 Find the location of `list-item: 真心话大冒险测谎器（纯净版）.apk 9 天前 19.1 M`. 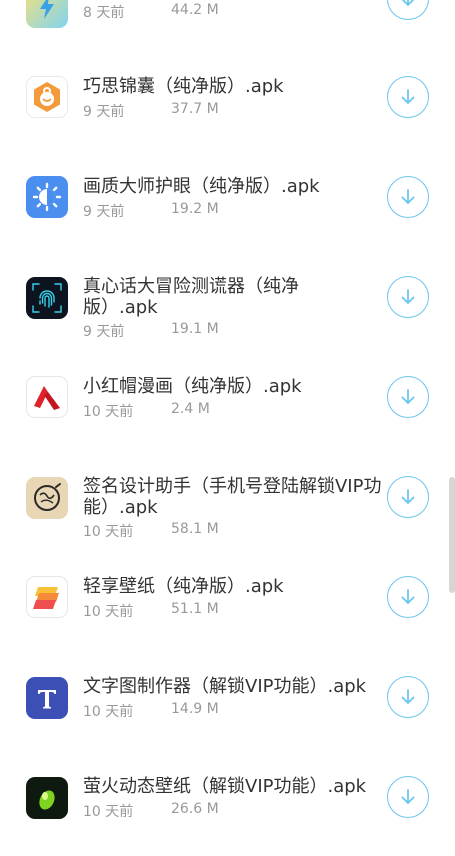

list-item: 真心话大冒险测谎器（纯净版）.apk 9 天前 19.1 M is located at coordinates (227, 306).